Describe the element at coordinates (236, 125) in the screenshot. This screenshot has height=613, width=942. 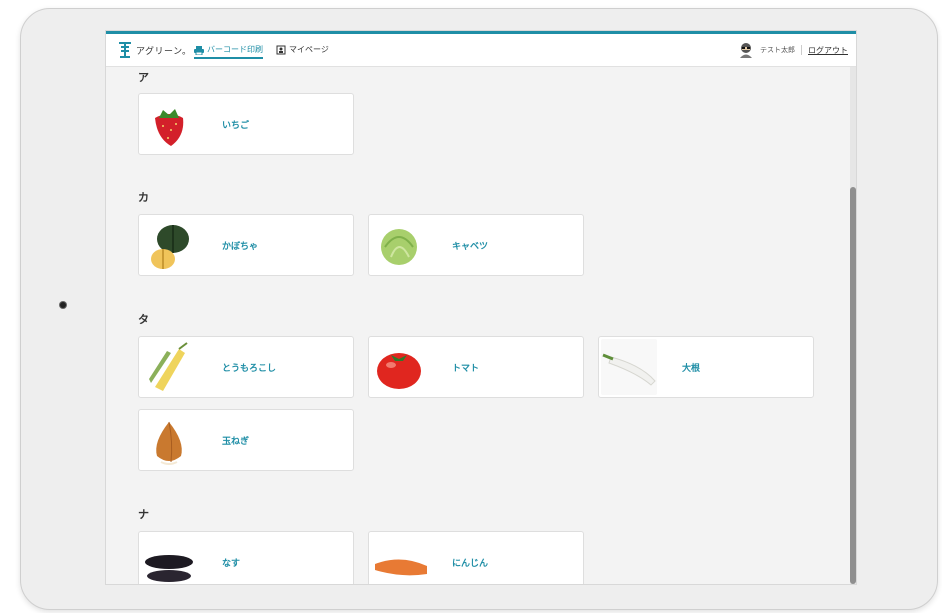
I see `produce-name: いちご` at that location.